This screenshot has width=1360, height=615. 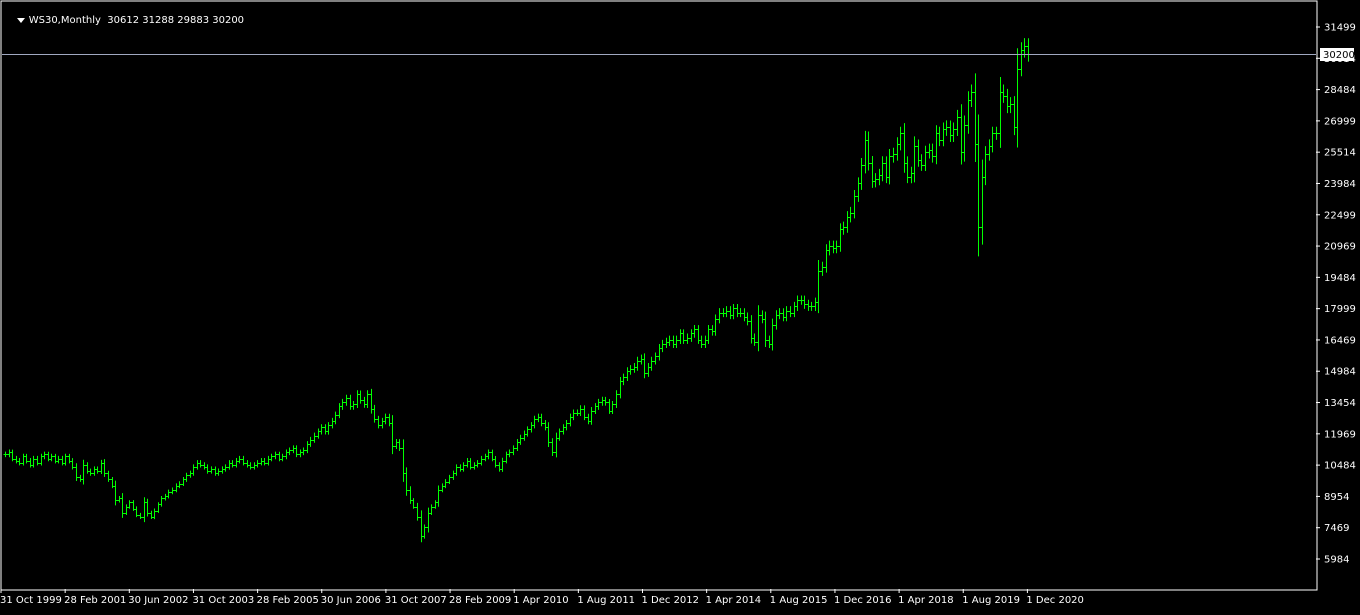 I want to click on y-tick-label: 26999, so click(x=1340, y=121).